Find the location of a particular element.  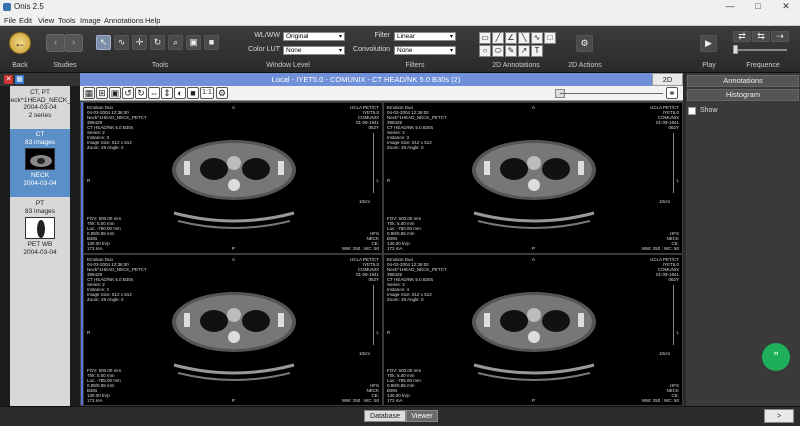

series-item-pt: PT 83 images PET WB 2004-03-04 is located at coordinates (40, 232).